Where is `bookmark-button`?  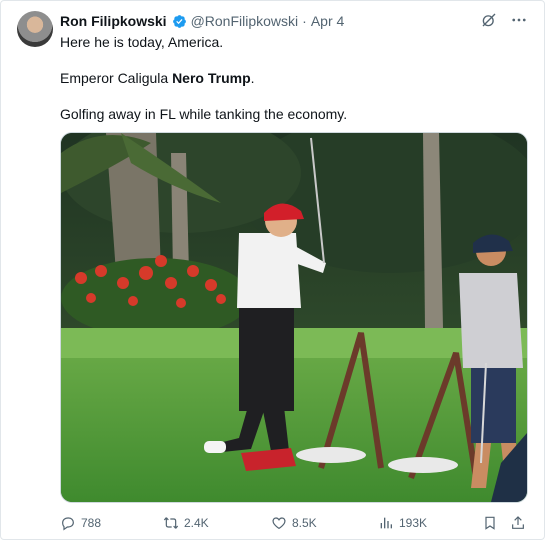 bookmark-button is located at coordinates (490, 523).